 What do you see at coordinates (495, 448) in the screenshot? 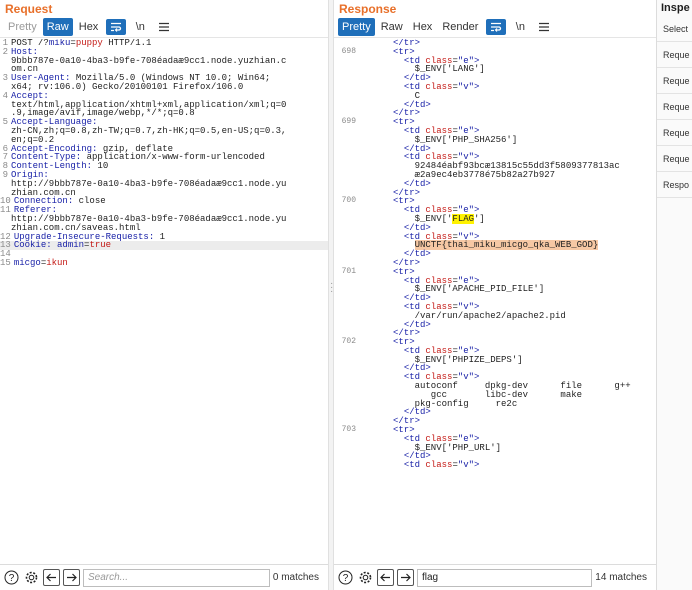
I see `response-line: $_ENV['PHP_URL']` at bounding box center [495, 448].